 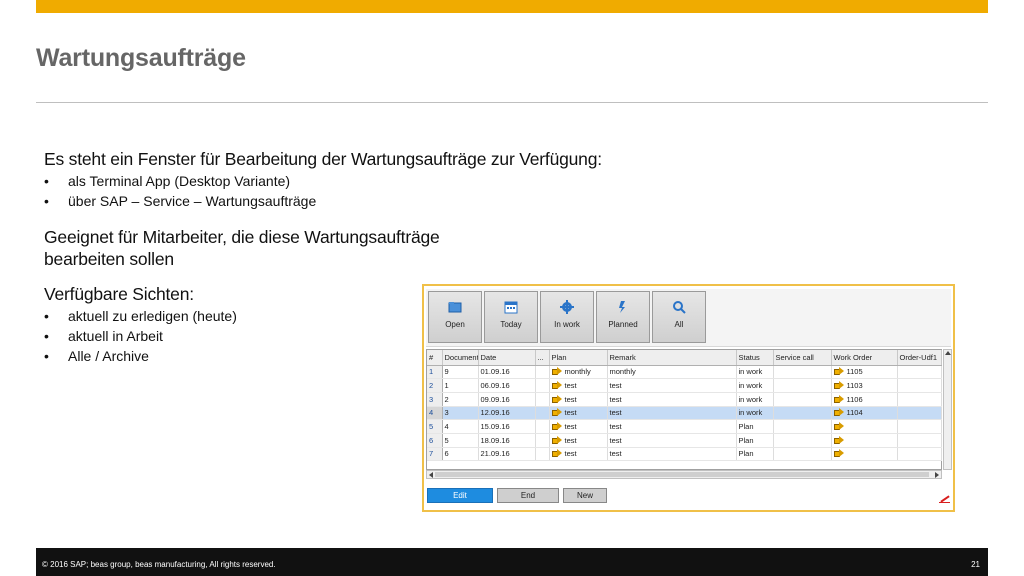 I want to click on date-cell: 18.09.16, so click(x=507, y=440).